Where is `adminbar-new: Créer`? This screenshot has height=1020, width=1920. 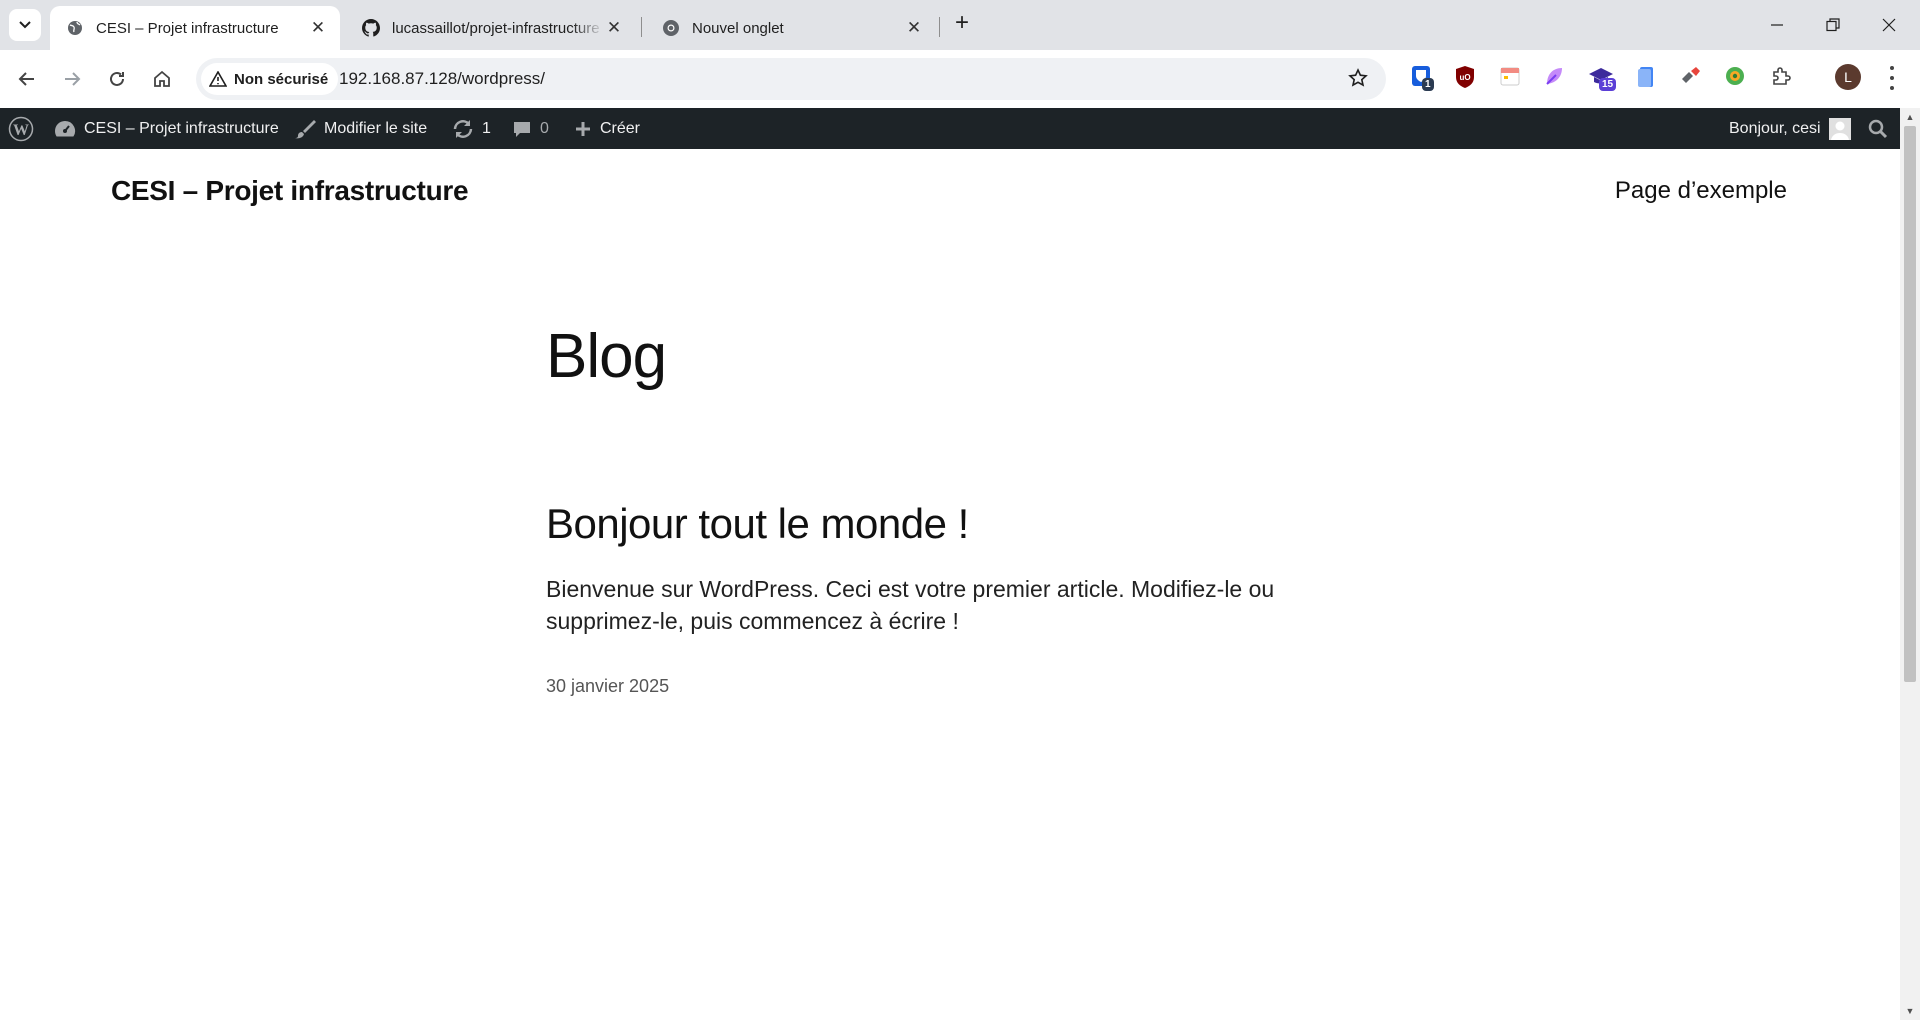
adminbar-new: Créer is located at coordinates (607, 128).